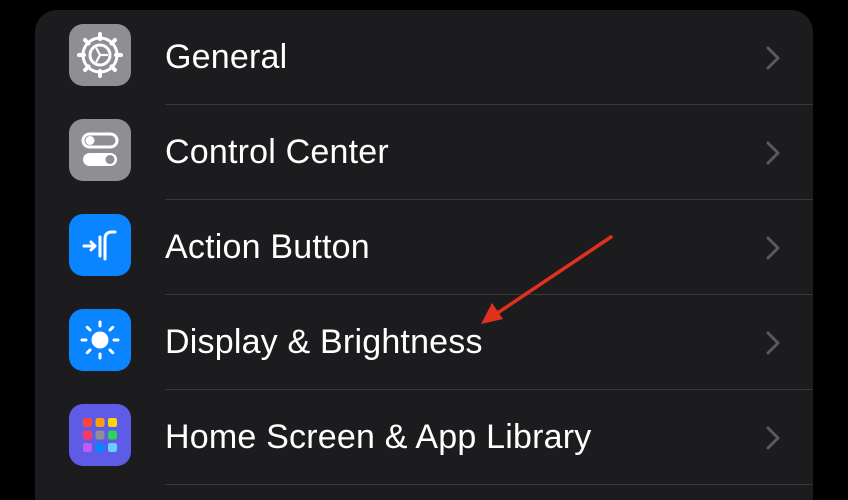 This screenshot has width=848, height=500. What do you see at coordinates (277, 152) in the screenshot?
I see `settings-row-label: Control Center` at bounding box center [277, 152].